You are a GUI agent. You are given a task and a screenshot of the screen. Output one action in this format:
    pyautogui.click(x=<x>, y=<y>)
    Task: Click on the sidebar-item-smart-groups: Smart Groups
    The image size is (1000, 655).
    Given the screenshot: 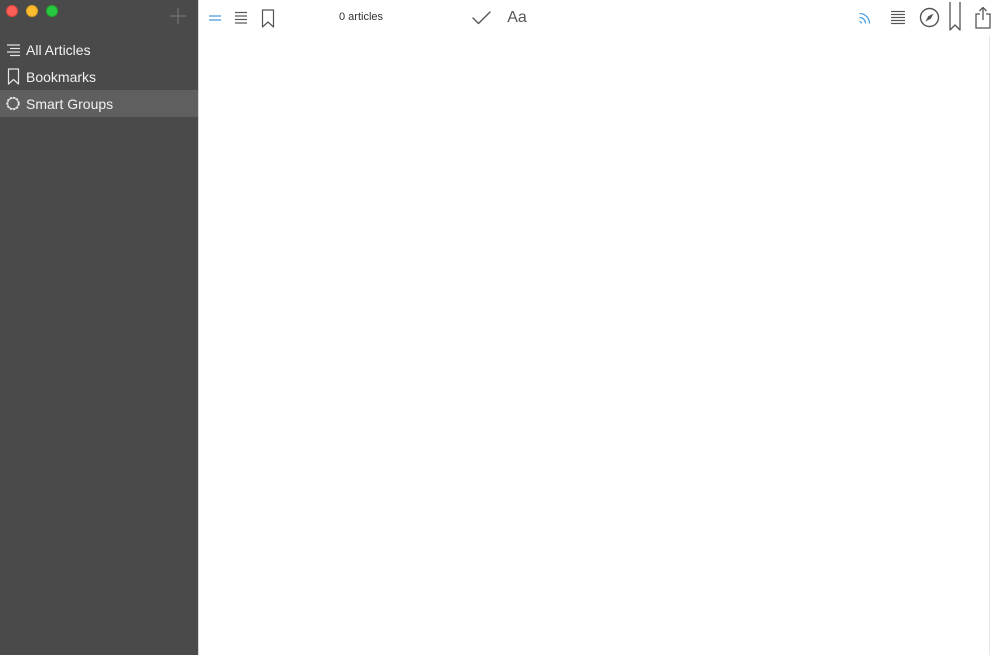 What is the action you would take?
    pyautogui.click(x=99, y=103)
    